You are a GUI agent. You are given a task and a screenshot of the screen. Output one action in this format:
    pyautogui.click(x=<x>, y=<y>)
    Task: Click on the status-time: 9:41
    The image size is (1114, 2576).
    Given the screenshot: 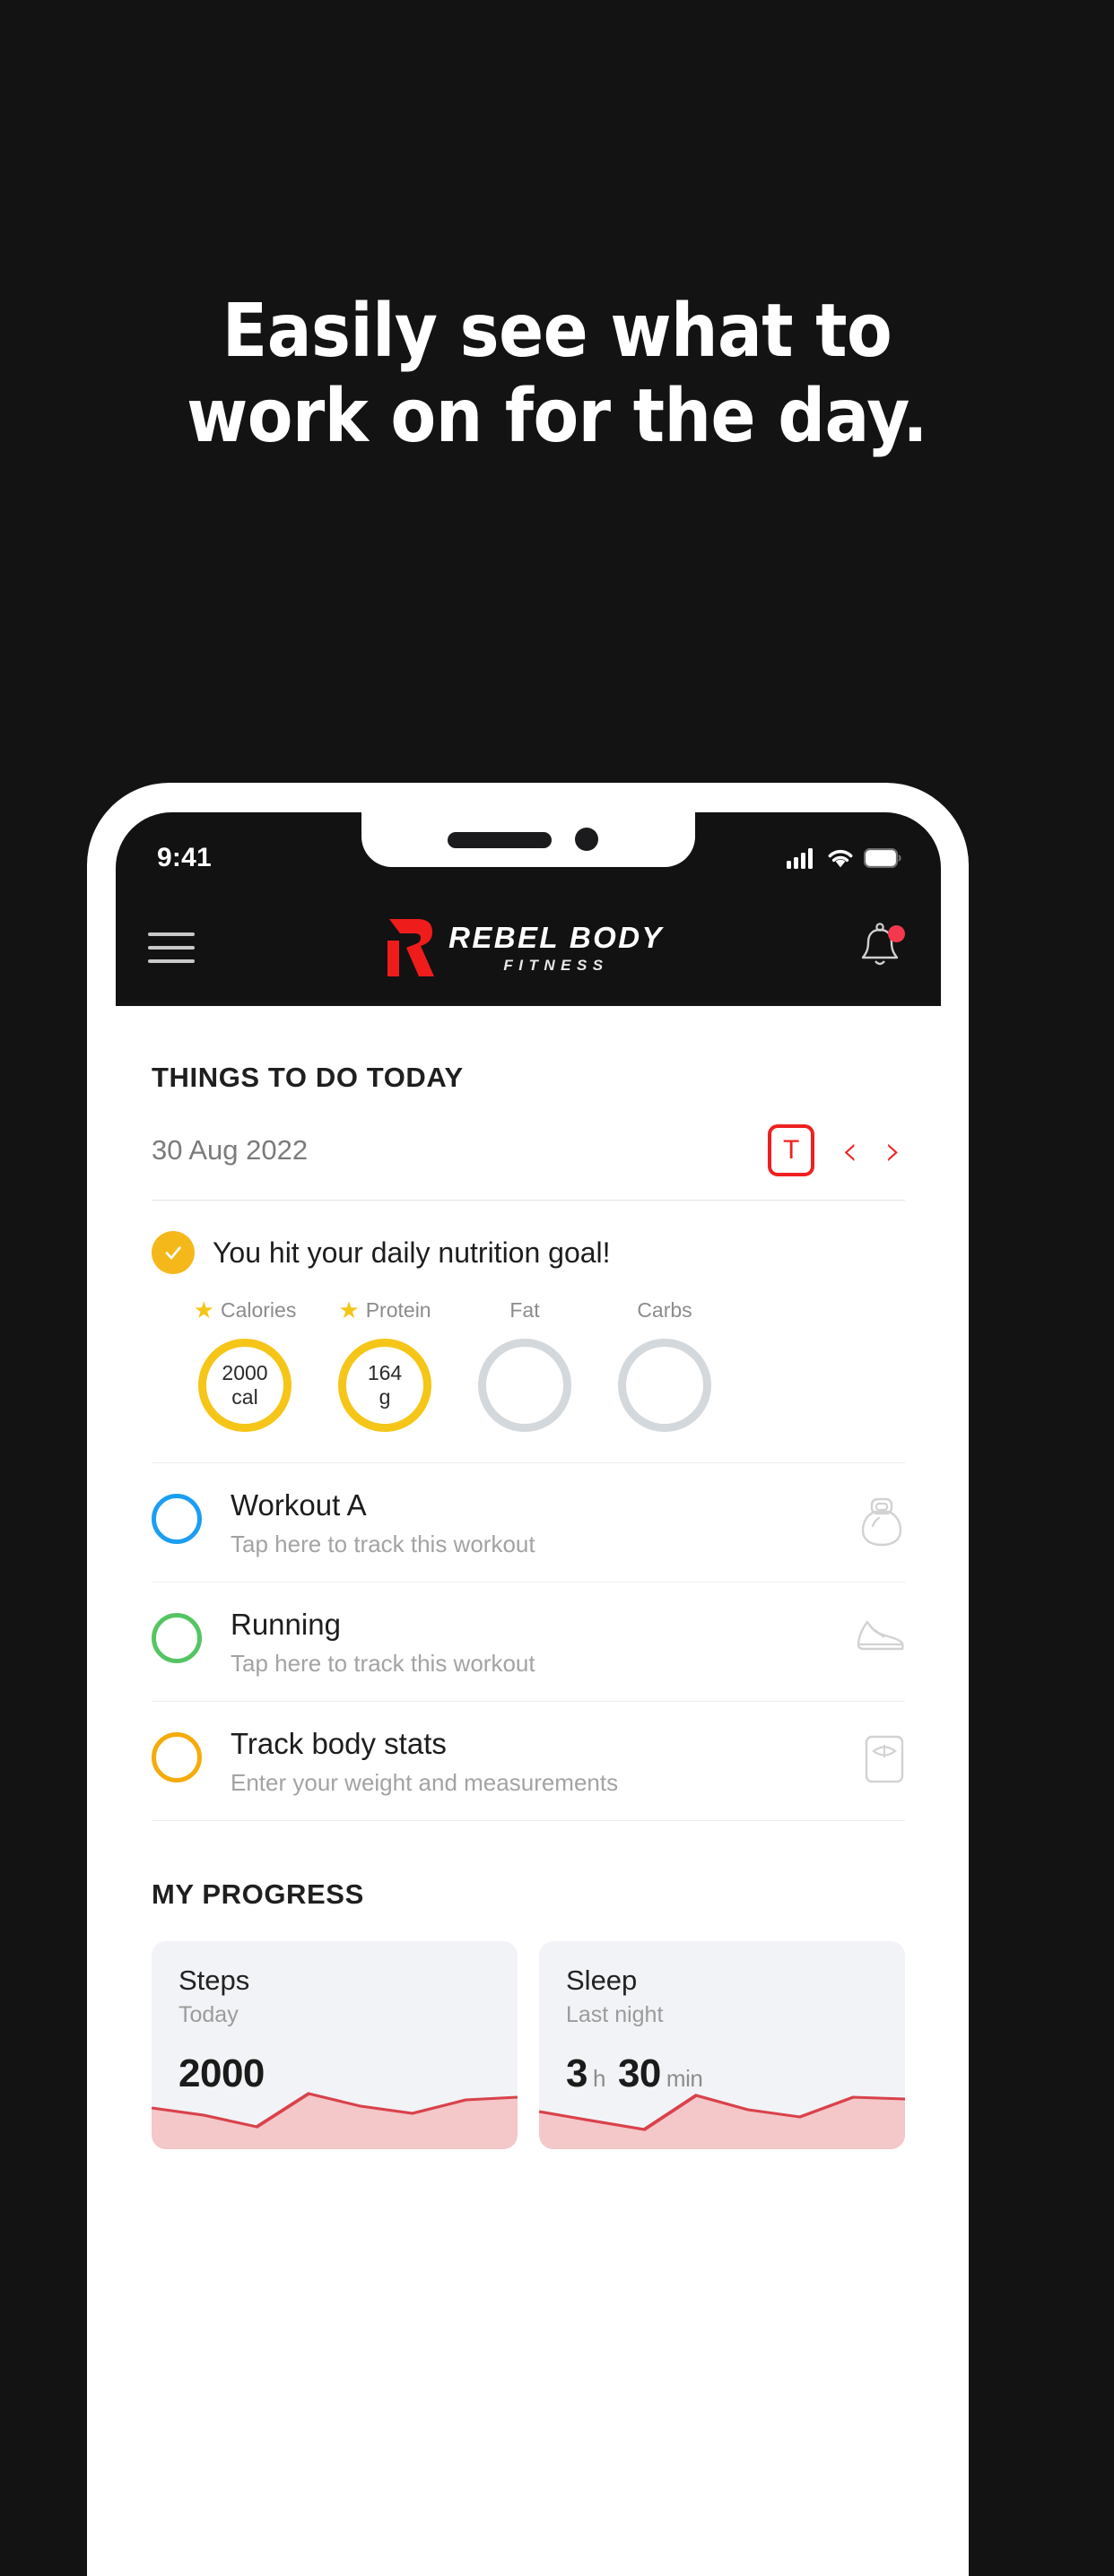 What is the action you would take?
    pyautogui.click(x=184, y=857)
    